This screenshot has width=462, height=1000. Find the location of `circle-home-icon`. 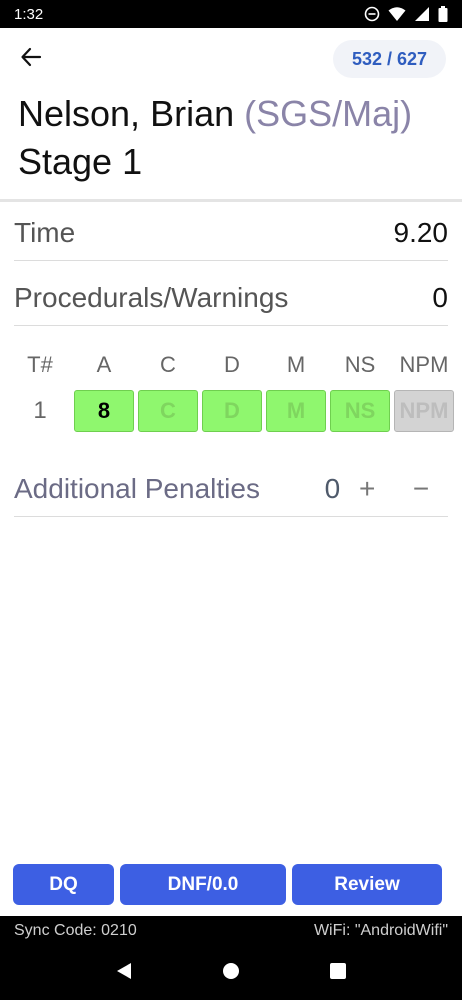

circle-home-icon is located at coordinates (231, 973).